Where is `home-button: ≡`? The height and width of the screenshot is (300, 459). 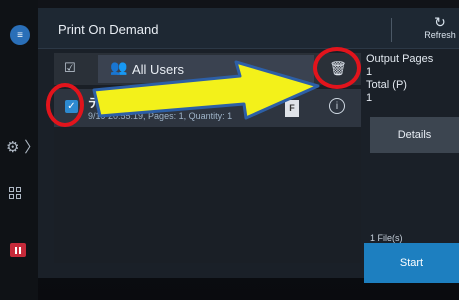
home-button: ≡ is located at coordinates (20, 35).